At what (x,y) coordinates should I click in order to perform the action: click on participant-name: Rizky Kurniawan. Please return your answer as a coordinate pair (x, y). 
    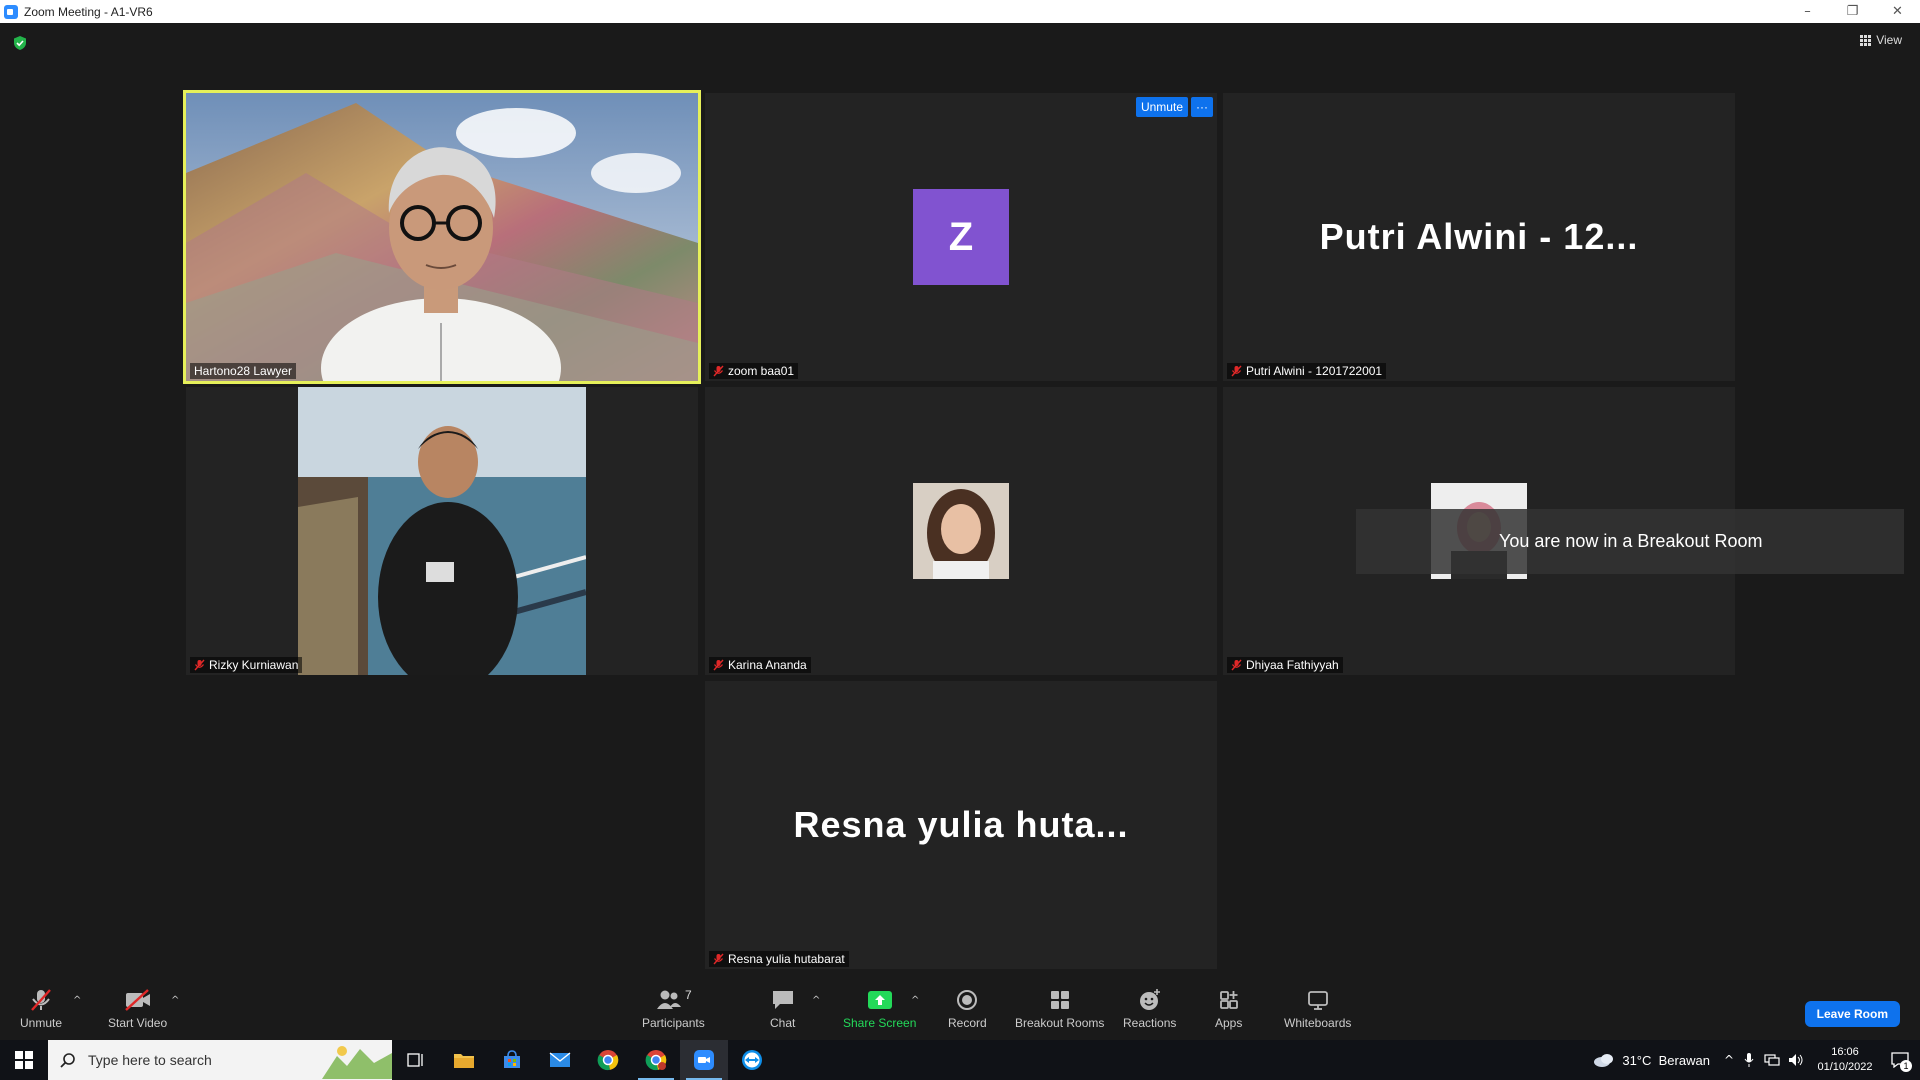
    Looking at the image, I should click on (254, 665).